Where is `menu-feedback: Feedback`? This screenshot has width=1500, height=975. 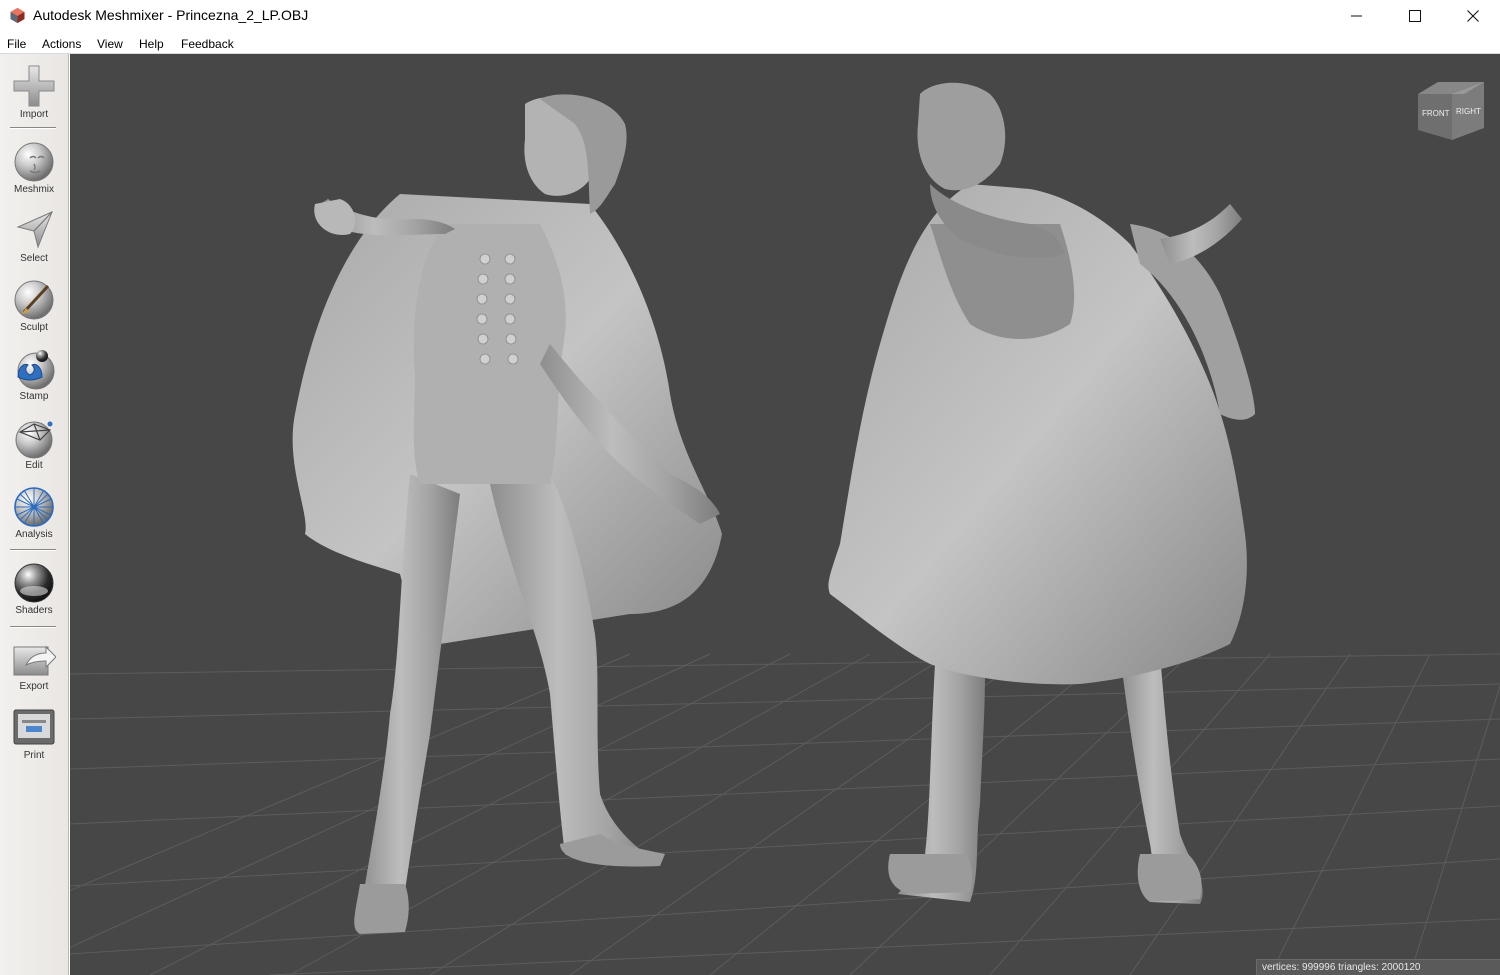 menu-feedback: Feedback is located at coordinates (207, 44).